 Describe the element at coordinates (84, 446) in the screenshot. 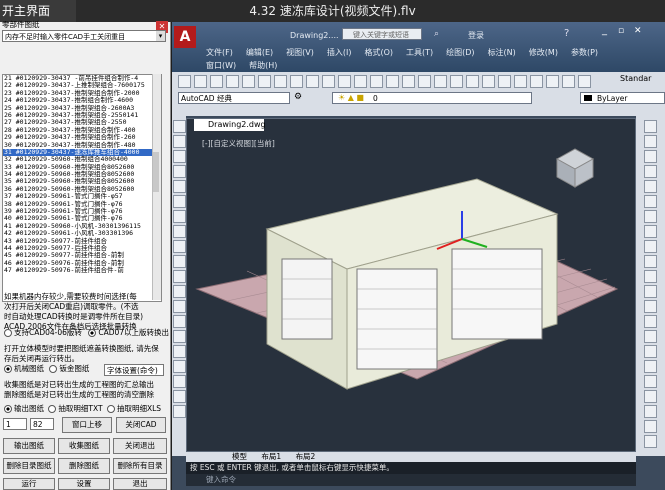

I see `collect-drawing-button: 收集图纸` at that location.